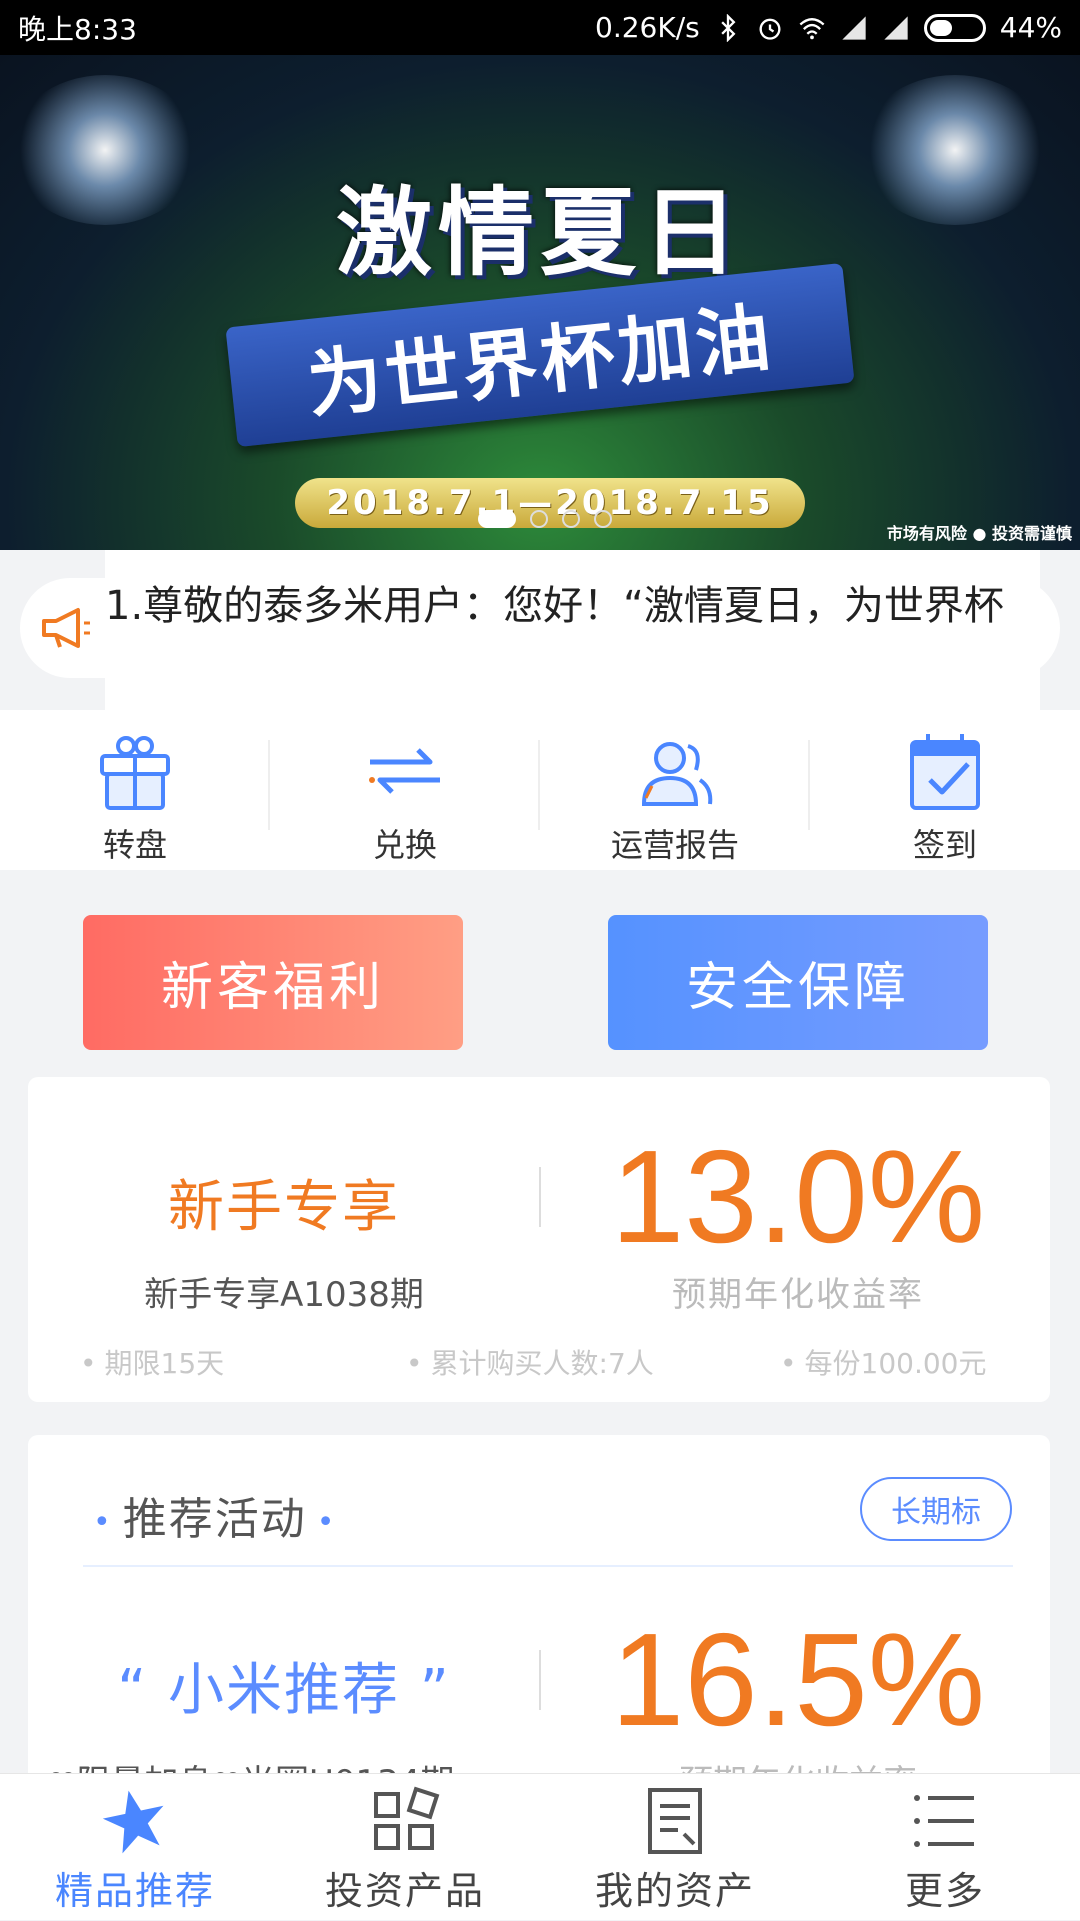  I want to click on action-buttons: 新客福利 安全保障, so click(540, 982).